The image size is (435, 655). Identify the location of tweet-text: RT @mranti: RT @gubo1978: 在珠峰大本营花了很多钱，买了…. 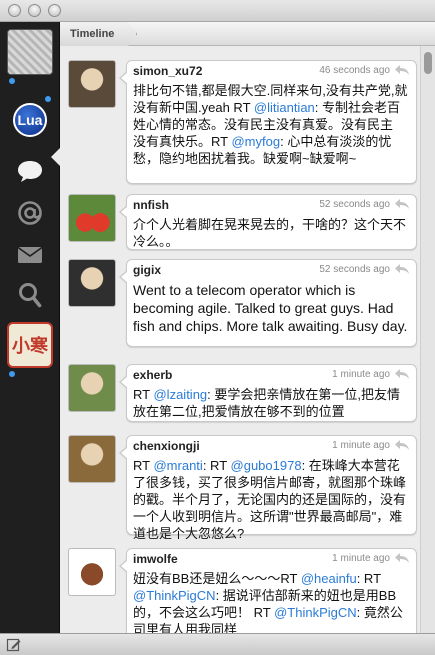
(270, 499).